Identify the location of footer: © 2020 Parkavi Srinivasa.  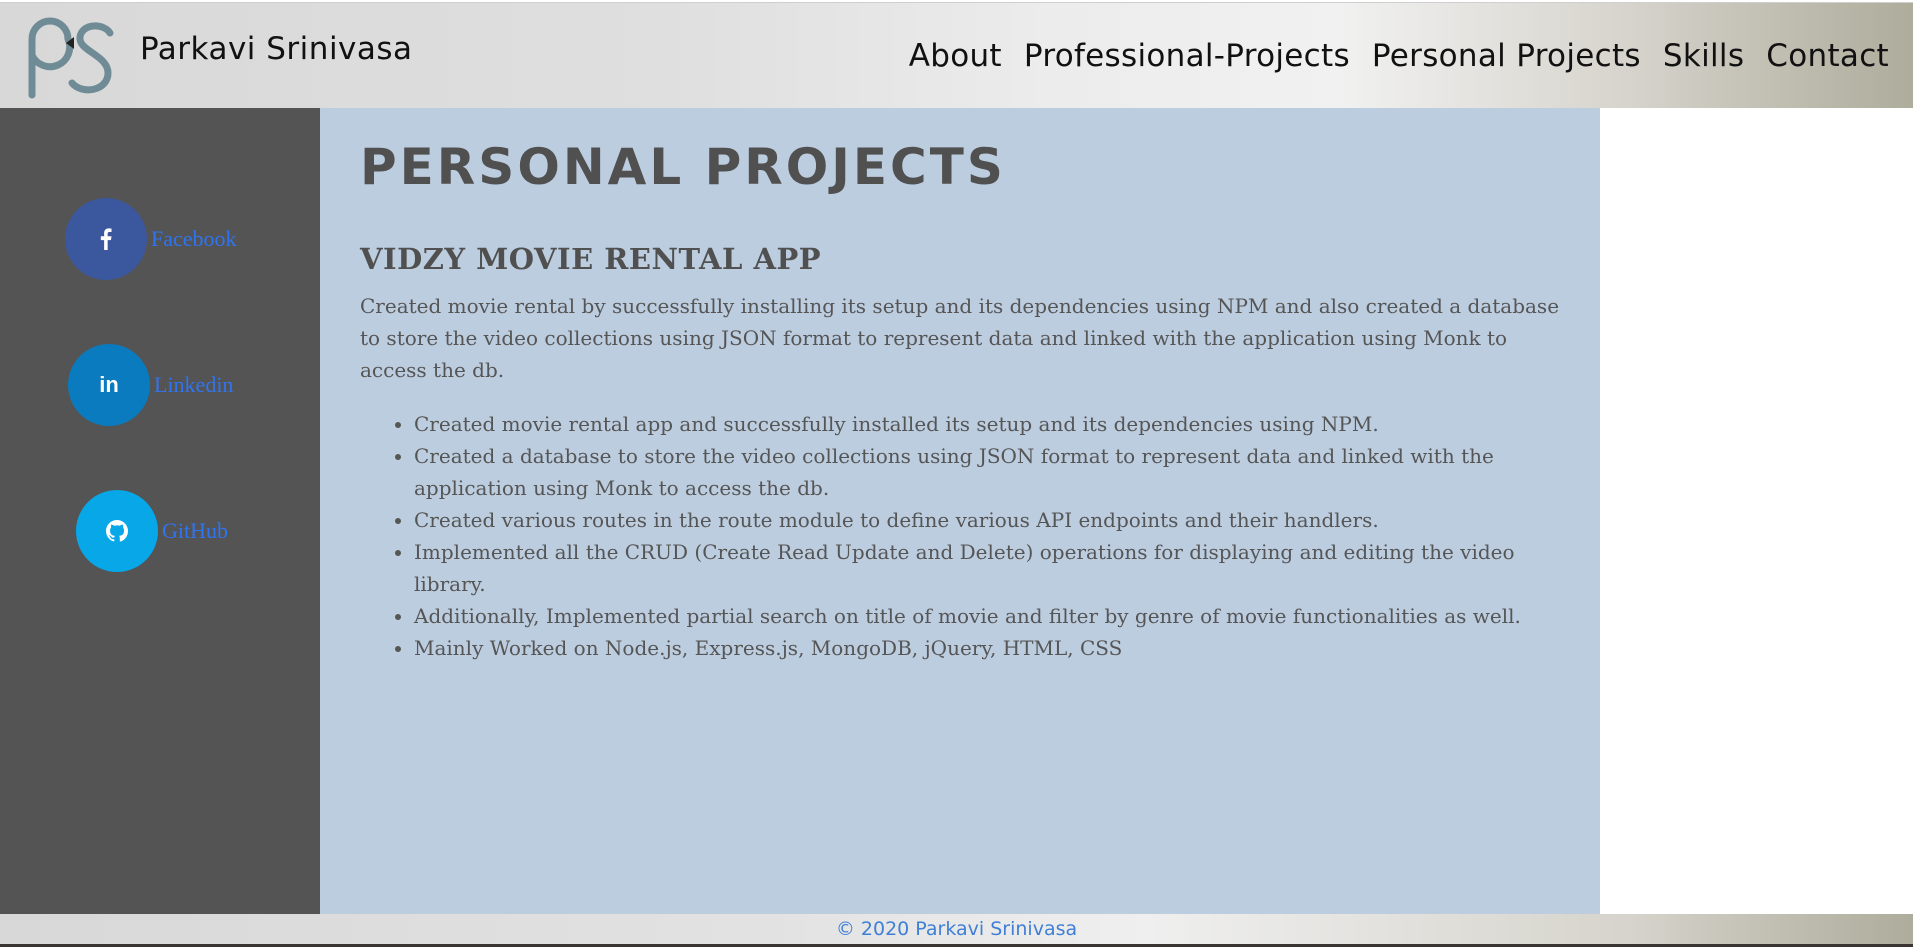
(956, 929).